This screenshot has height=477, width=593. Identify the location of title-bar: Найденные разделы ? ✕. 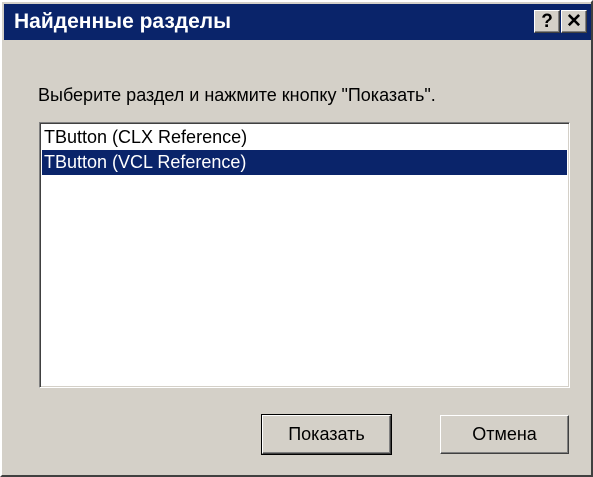
(297, 22).